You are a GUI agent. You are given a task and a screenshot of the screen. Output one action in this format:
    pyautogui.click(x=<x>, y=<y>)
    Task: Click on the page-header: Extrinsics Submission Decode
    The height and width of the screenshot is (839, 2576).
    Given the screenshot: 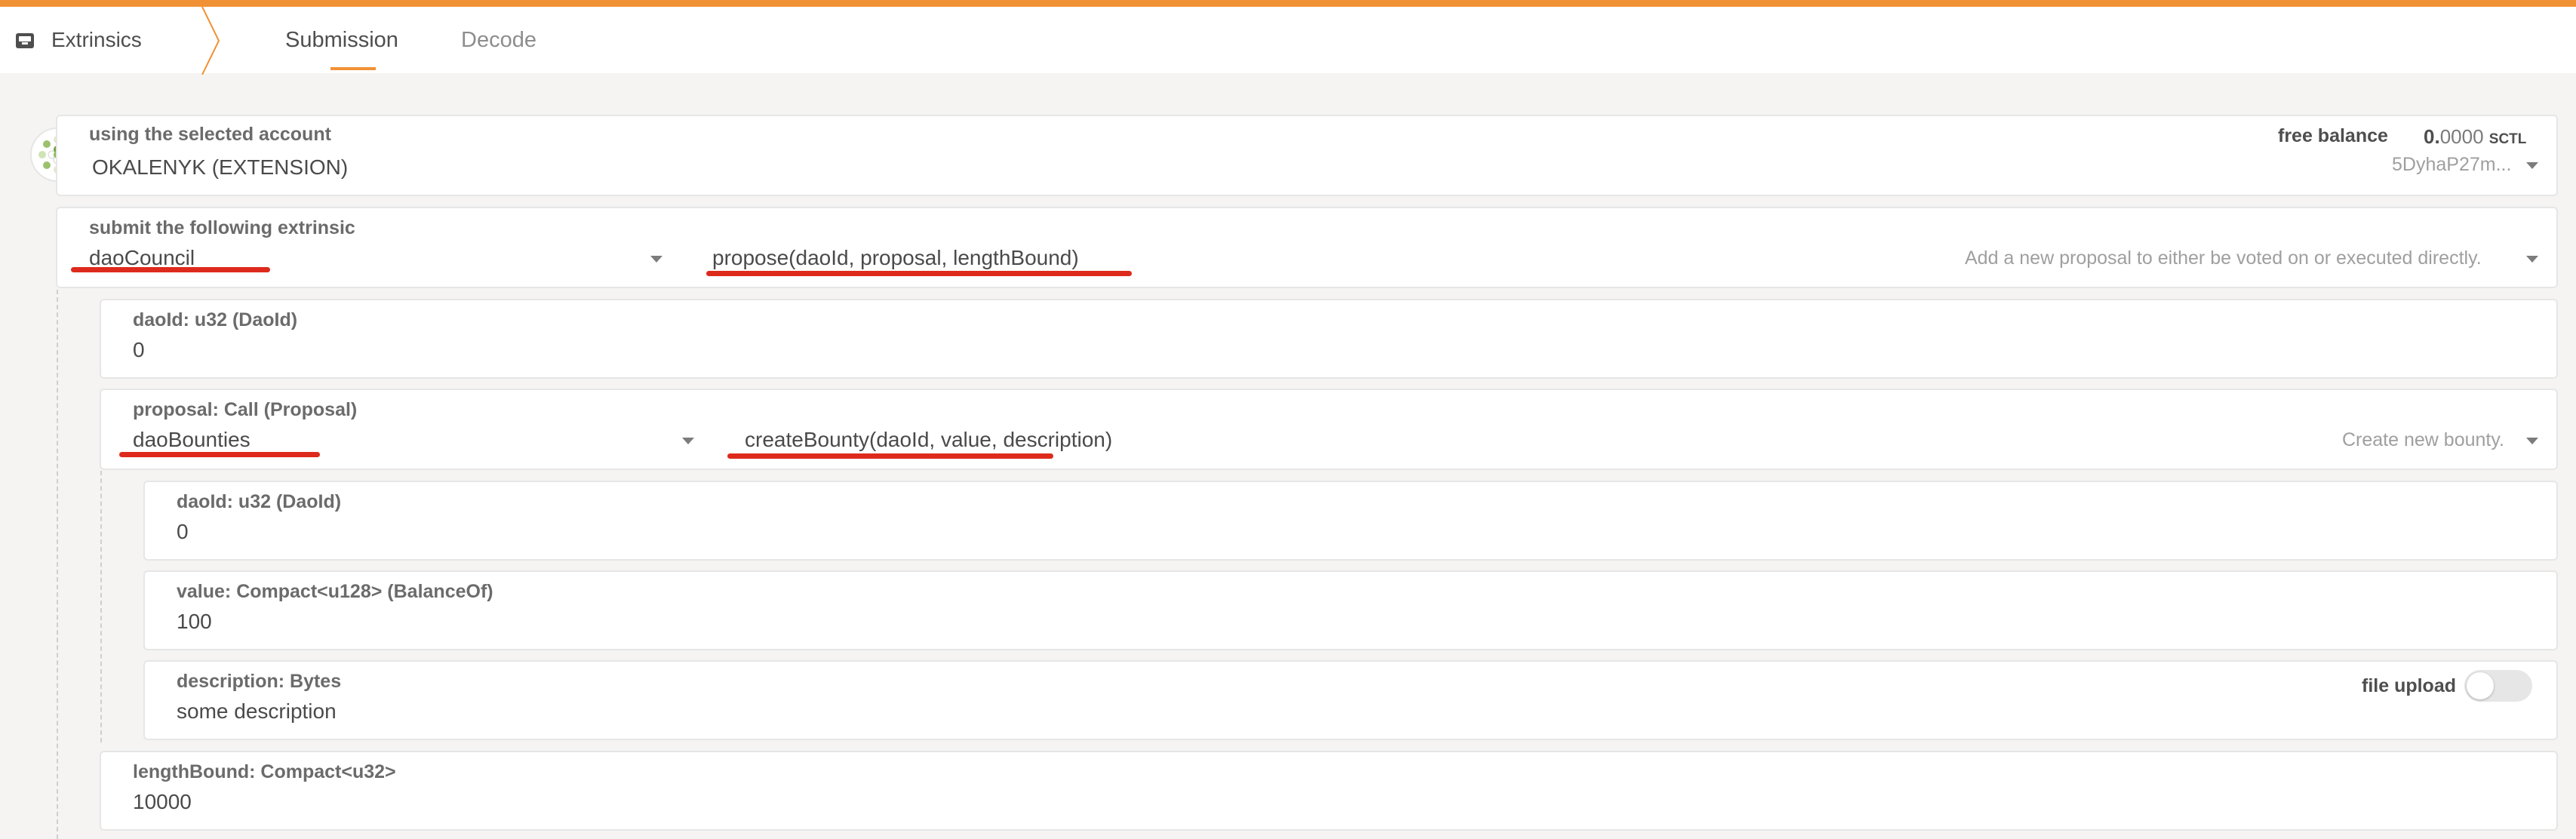 What is the action you would take?
    pyautogui.click(x=1288, y=41)
    